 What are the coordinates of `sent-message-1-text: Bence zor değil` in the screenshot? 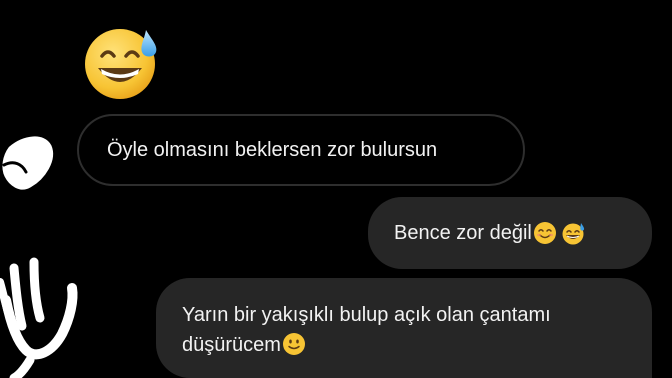 It's located at (463, 232).